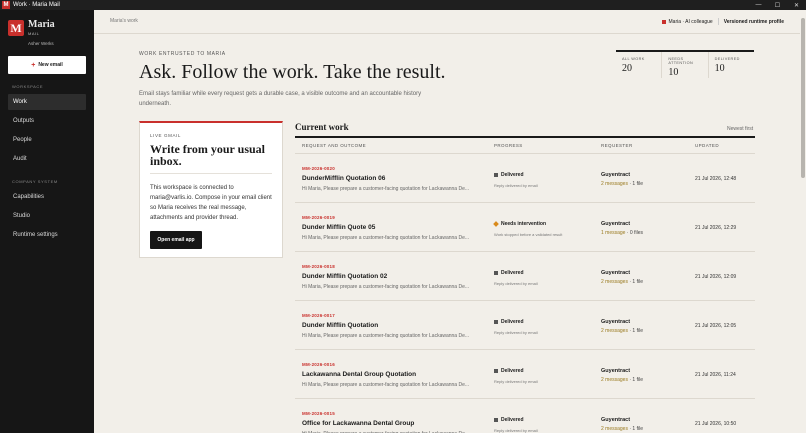 Image resolution: width=806 pixels, height=433 pixels. Describe the element at coordinates (47, 65) in the screenshot. I see `new-email-button: + New email` at that location.